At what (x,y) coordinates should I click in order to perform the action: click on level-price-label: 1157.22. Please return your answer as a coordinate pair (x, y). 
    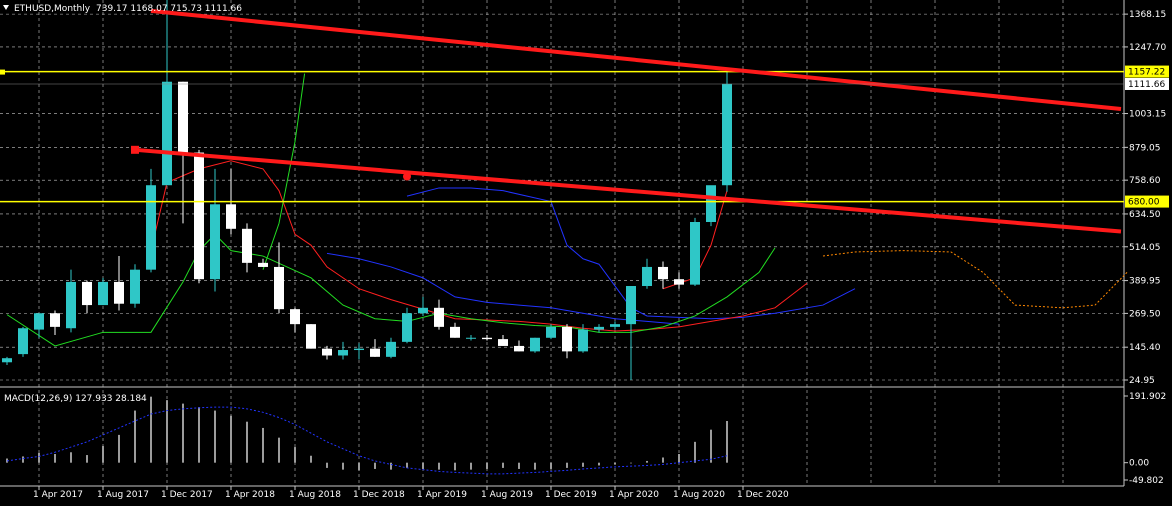
    Looking at the image, I should click on (1146, 73).